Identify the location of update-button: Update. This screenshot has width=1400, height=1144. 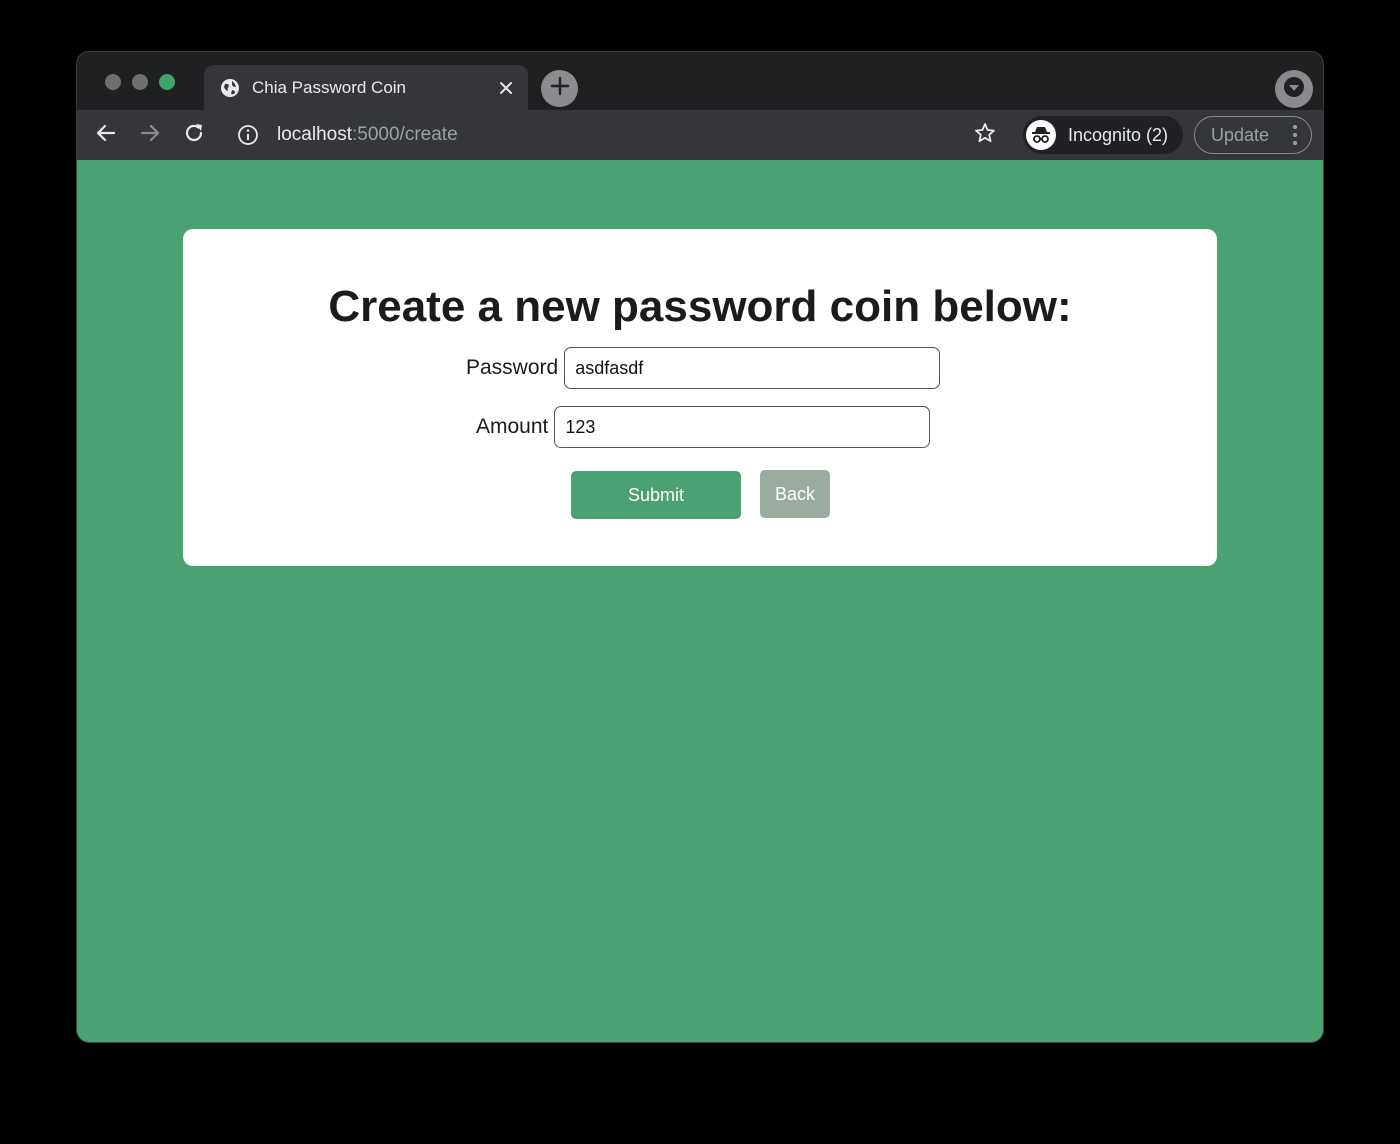
(1253, 135).